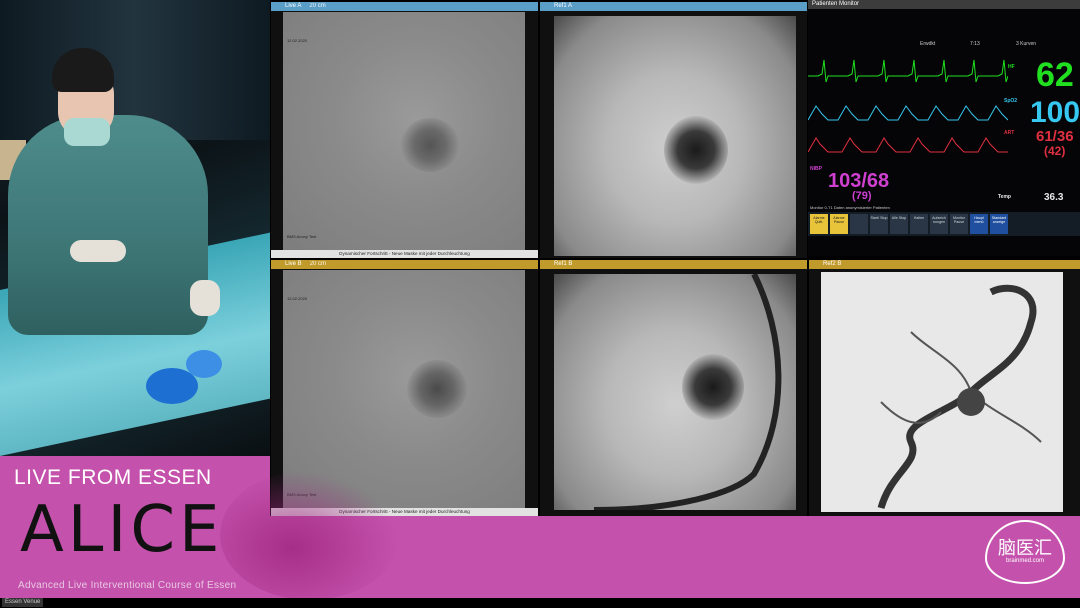 Image resolution: width=1080 pixels, height=608 pixels. Describe the element at coordinates (540, 603) in the screenshot. I see `bottom-bar` at that location.